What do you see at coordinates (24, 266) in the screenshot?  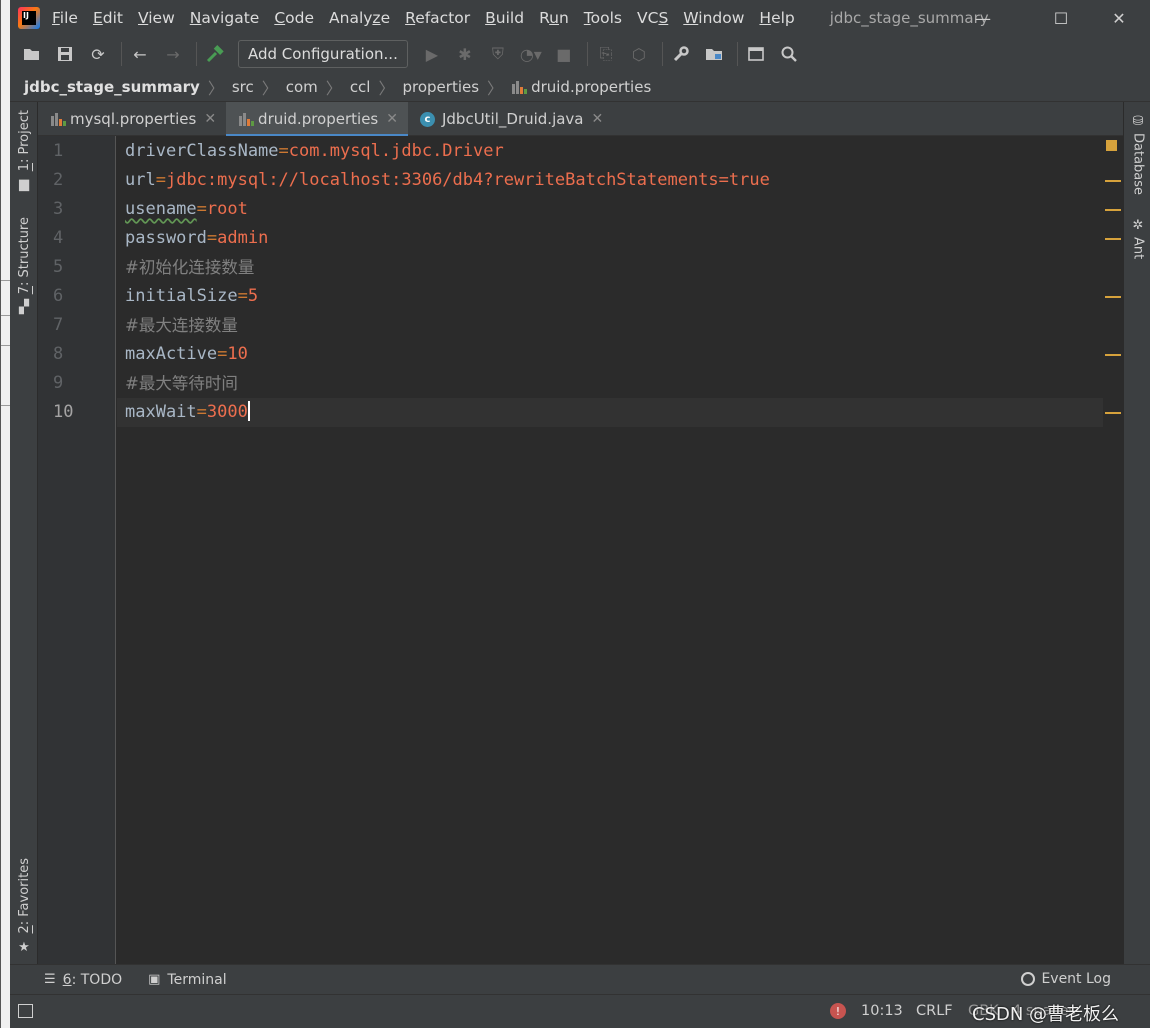 I see `structure-tool-tab: 7: Structure ▞` at bounding box center [24, 266].